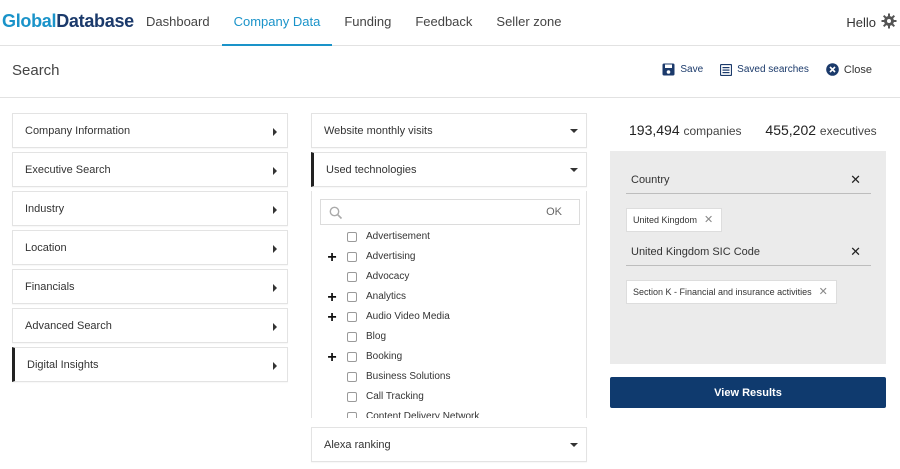 This screenshot has width=900, height=469. Describe the element at coordinates (150, 169) in the screenshot. I see `category-executive-search: Executive Search` at that location.